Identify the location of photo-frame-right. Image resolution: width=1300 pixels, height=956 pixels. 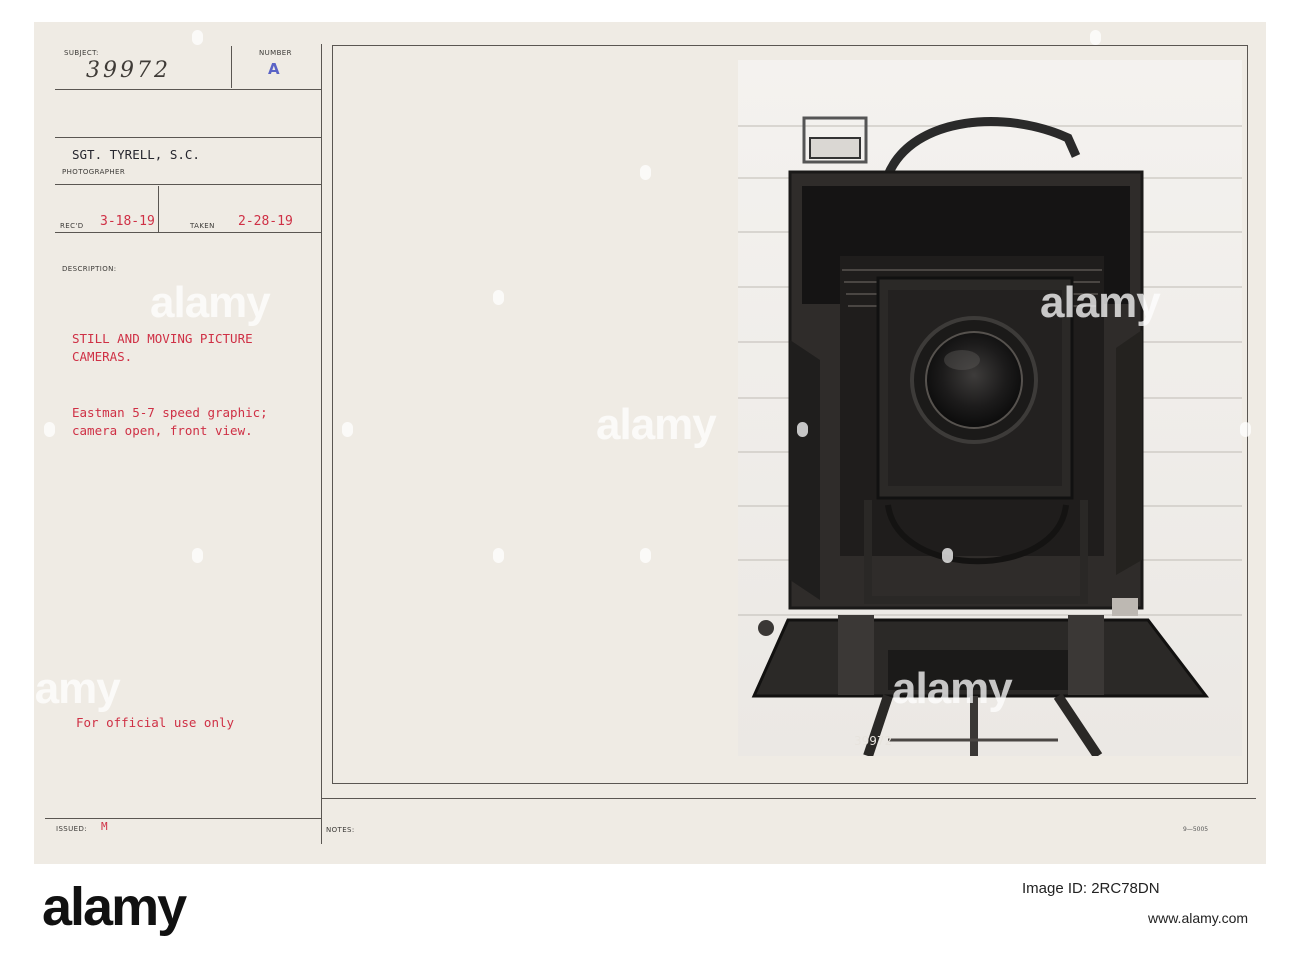
(1247, 414).